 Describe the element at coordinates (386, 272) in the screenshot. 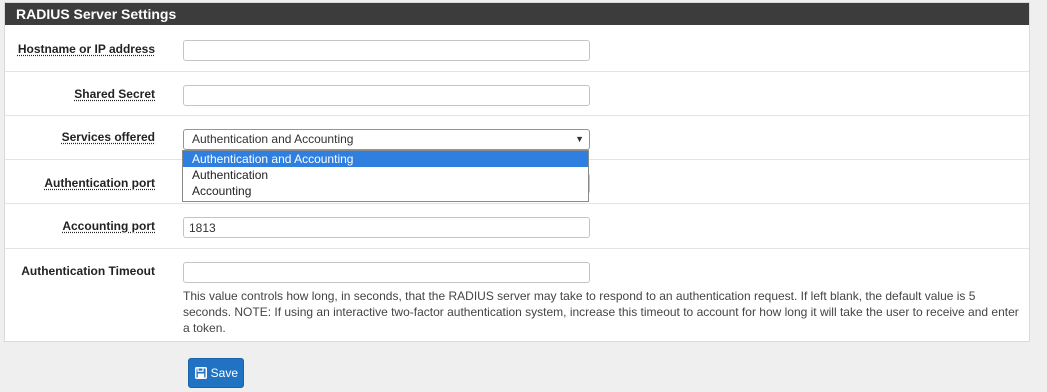

I see `auth-timeout-input` at that location.